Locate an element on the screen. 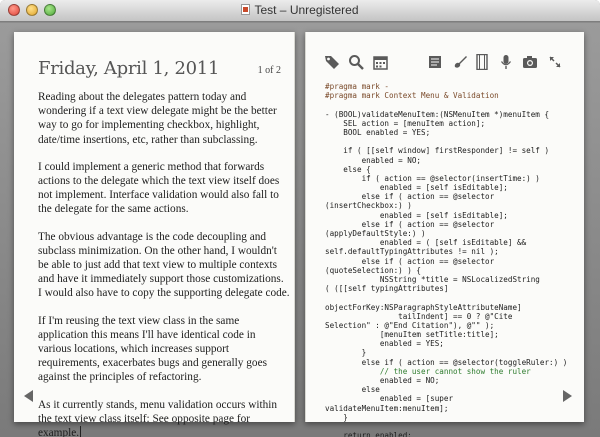 The image size is (600, 437). code-line: #pragma mark Context Menu & Validation is located at coordinates (452, 95).